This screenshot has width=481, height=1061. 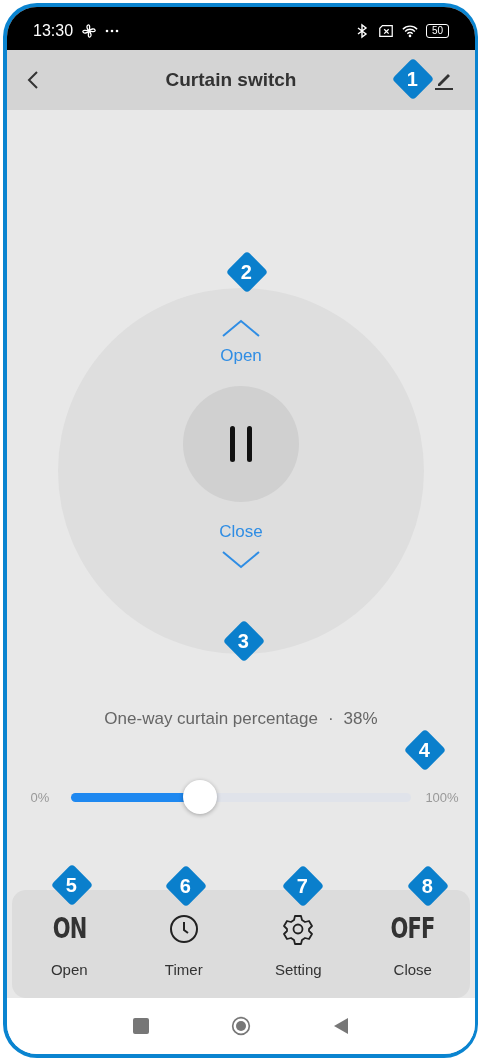 What do you see at coordinates (298, 928) in the screenshot?
I see `gear-icon` at bounding box center [298, 928].